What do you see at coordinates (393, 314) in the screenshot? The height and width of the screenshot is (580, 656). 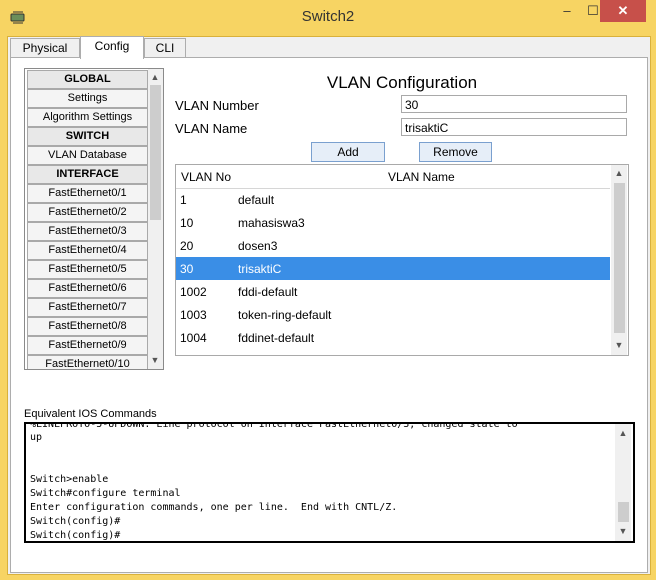 I see `table-row: 1003 token-ring-default` at bounding box center [393, 314].